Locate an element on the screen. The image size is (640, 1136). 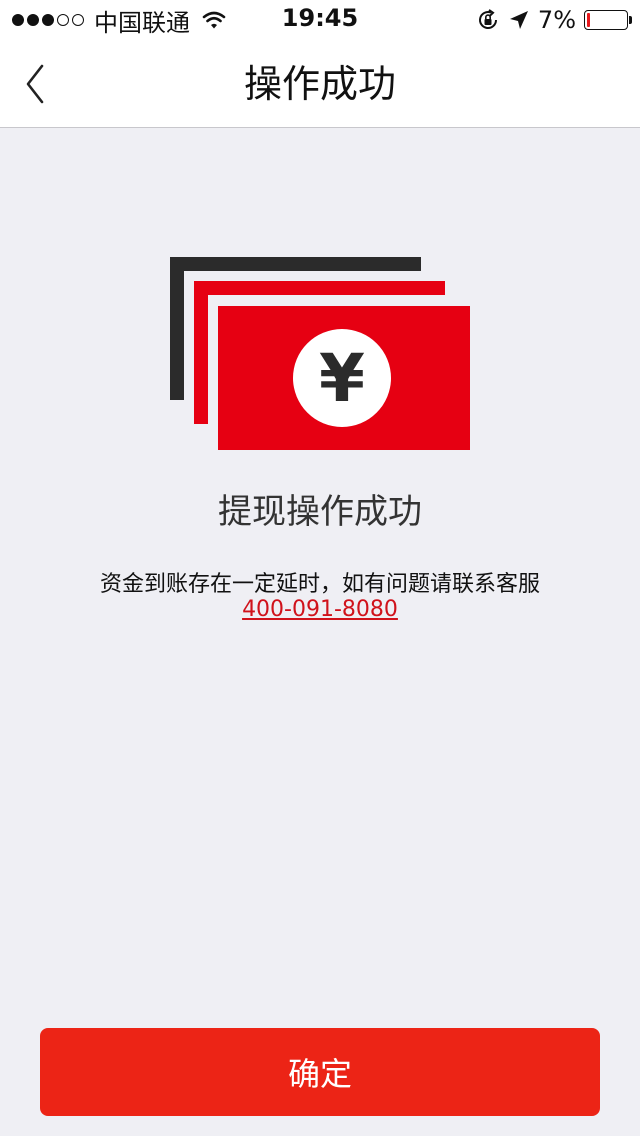
confirm-button: 确定 is located at coordinates (320, 1072).